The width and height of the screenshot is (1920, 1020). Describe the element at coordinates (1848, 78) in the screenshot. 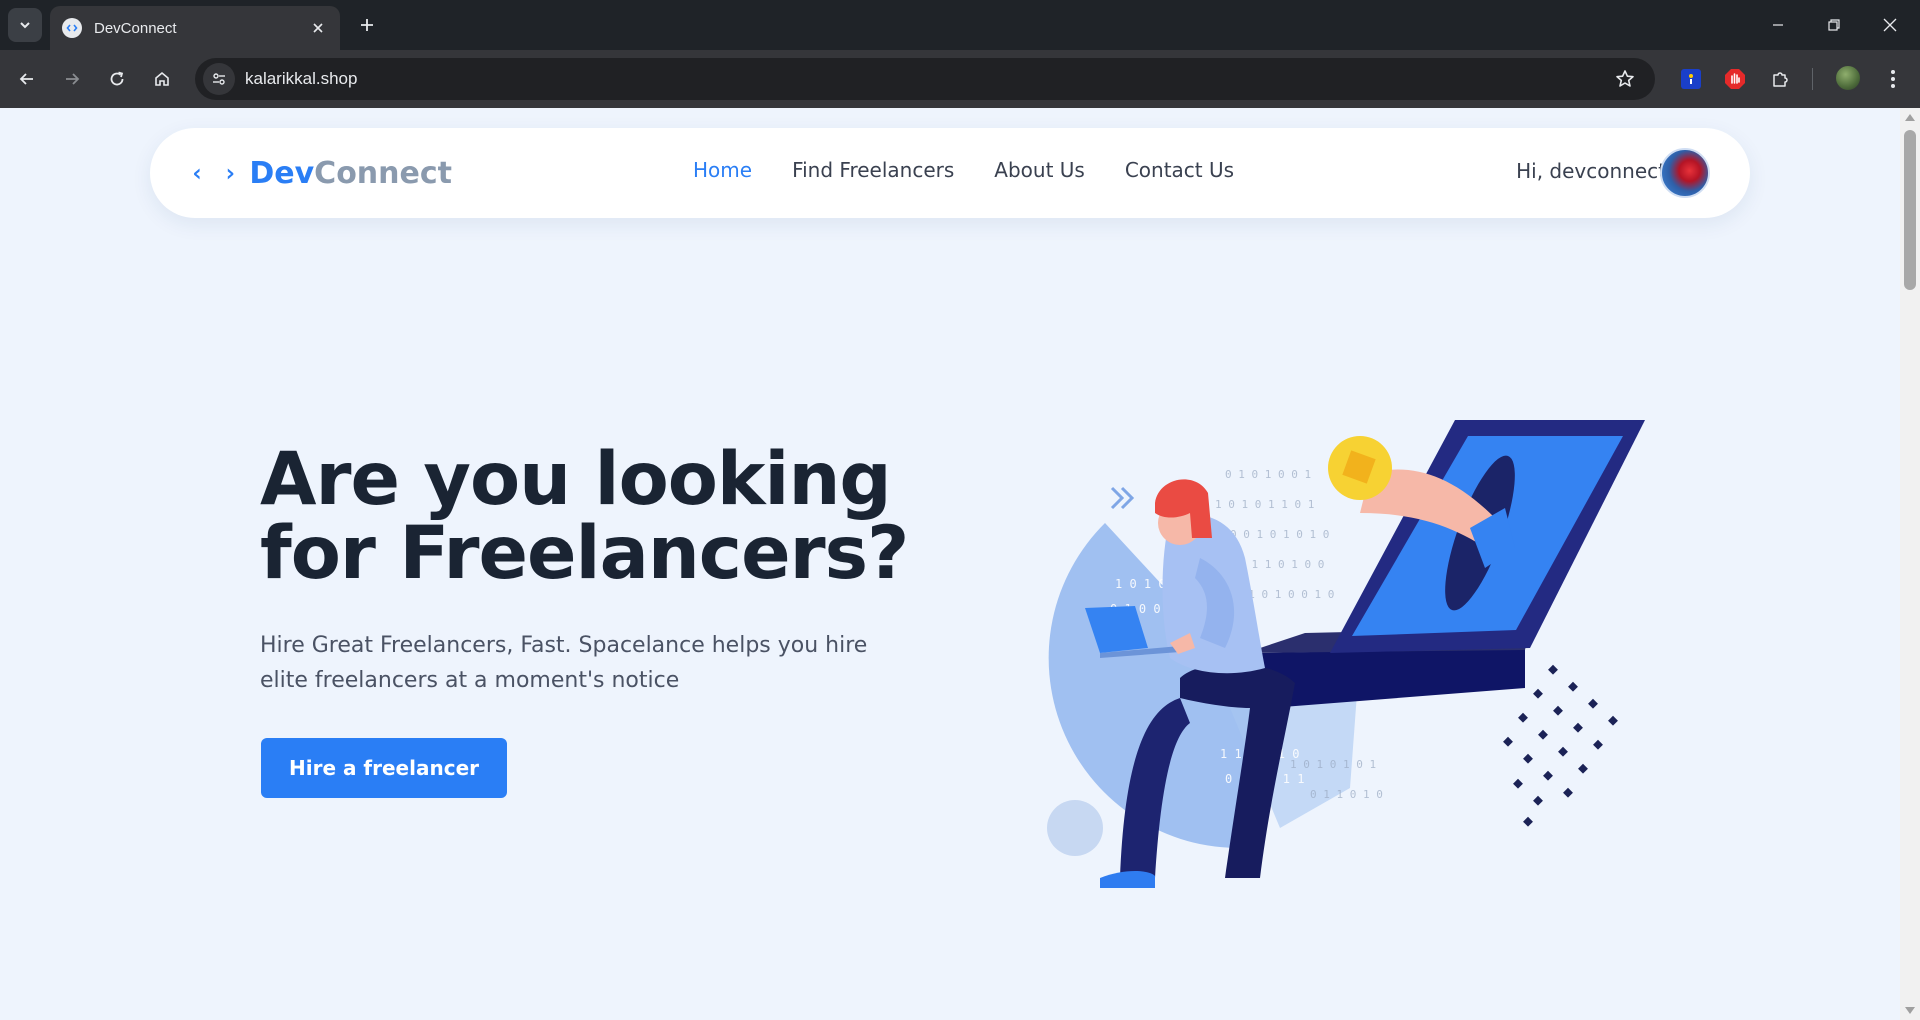

I see `profile-avatar` at that location.